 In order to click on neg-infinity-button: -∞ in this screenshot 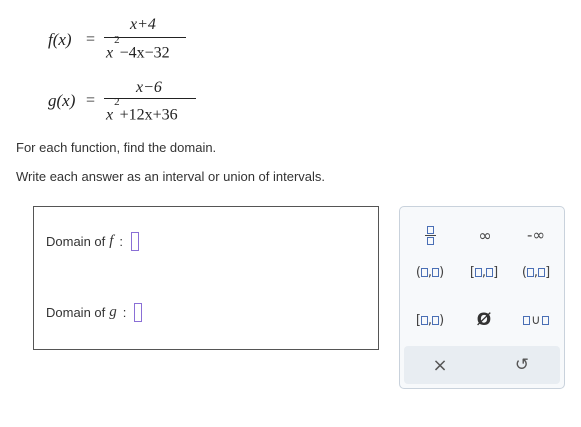, I will do `click(536, 235)`.